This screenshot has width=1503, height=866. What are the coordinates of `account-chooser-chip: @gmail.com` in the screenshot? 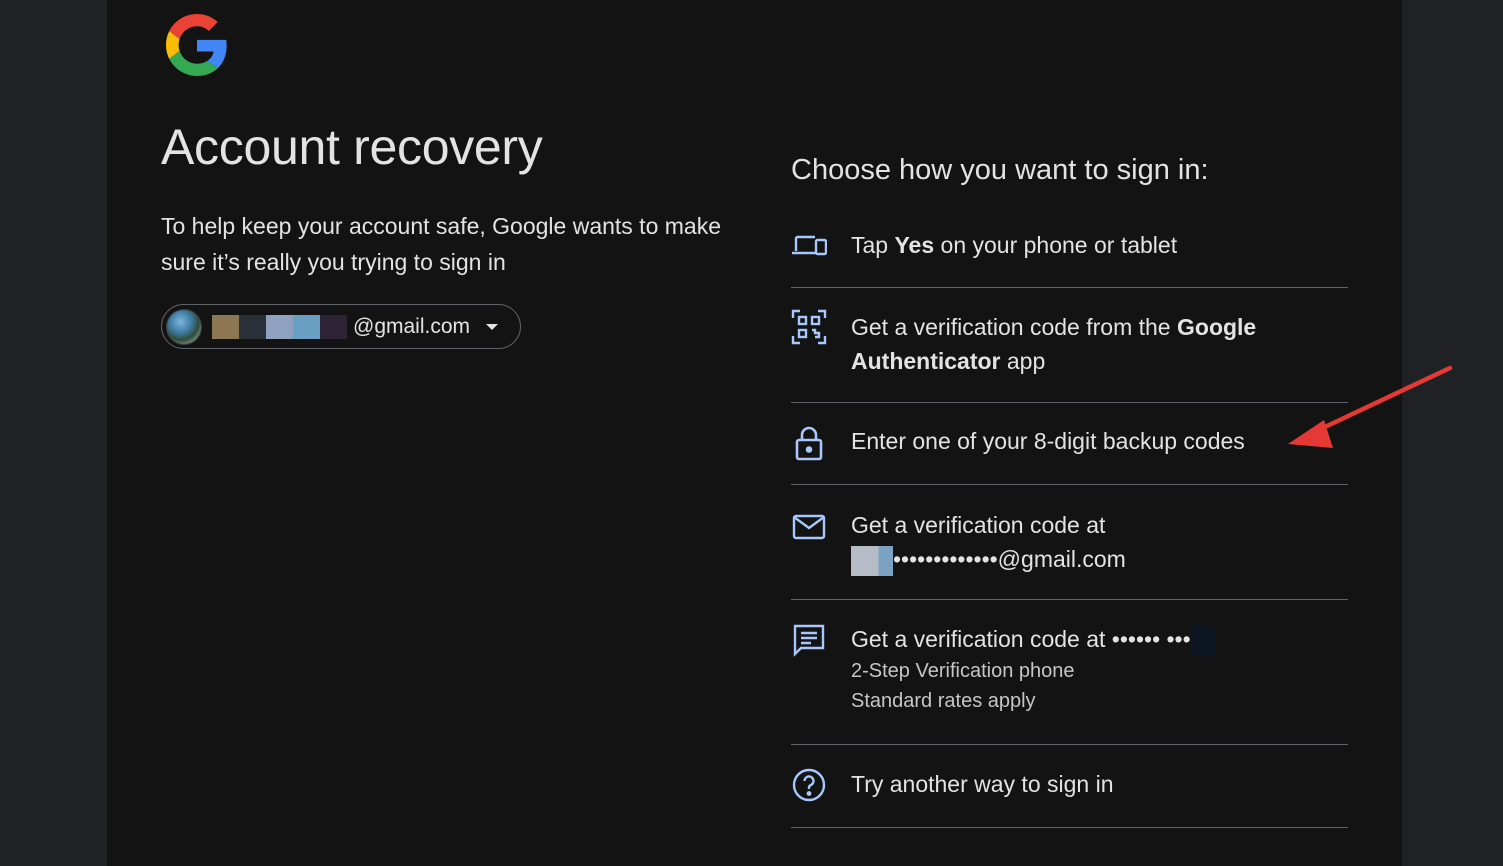 It's located at (341, 326).